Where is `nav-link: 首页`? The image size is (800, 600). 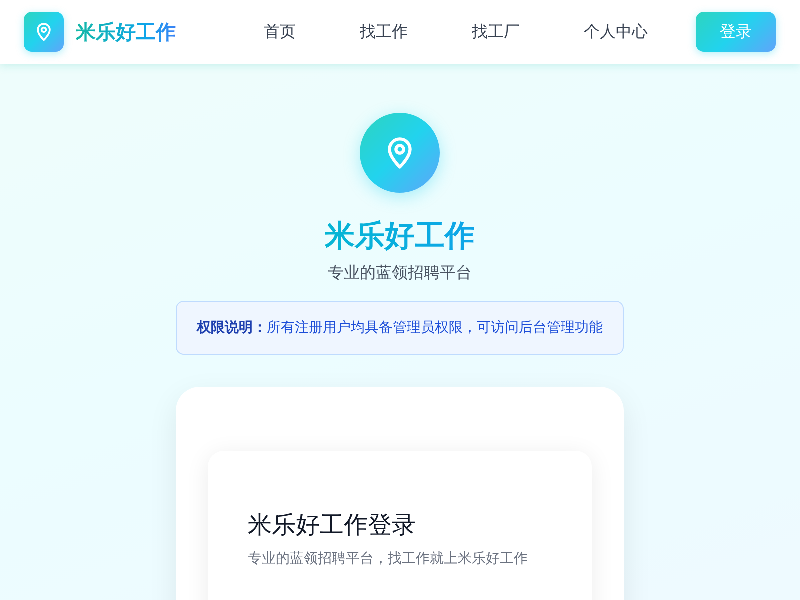
nav-link: 首页 is located at coordinates (280, 32).